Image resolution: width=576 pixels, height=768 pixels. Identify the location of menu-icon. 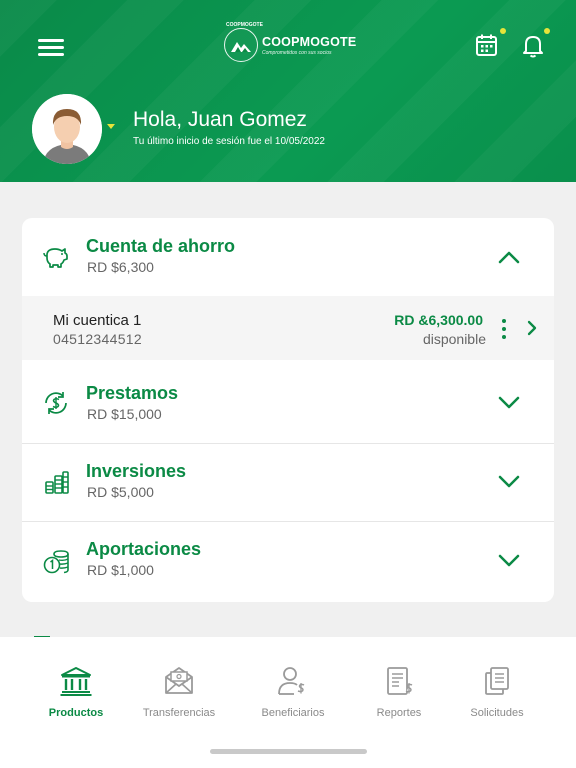
(52, 47).